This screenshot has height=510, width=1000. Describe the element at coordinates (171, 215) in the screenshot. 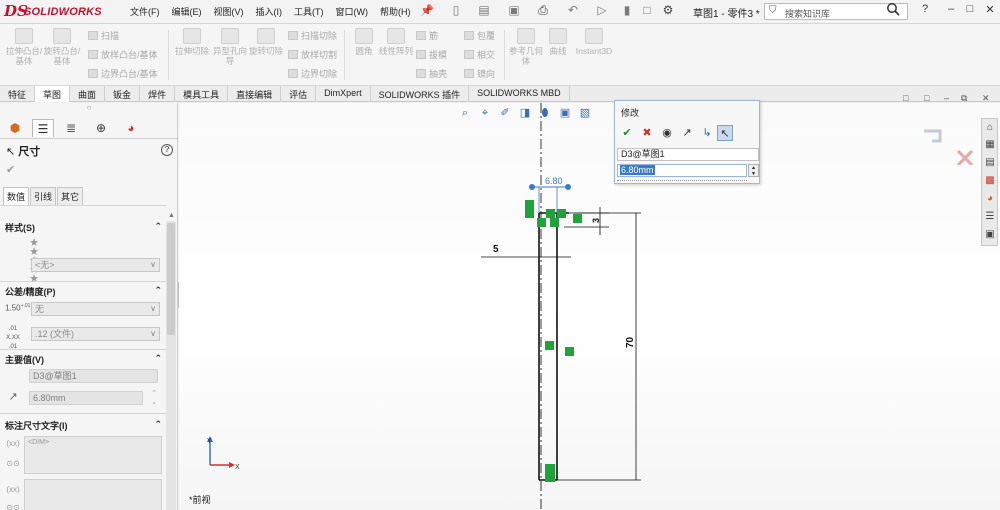

I see `scroll-up-icon: ▲` at that location.